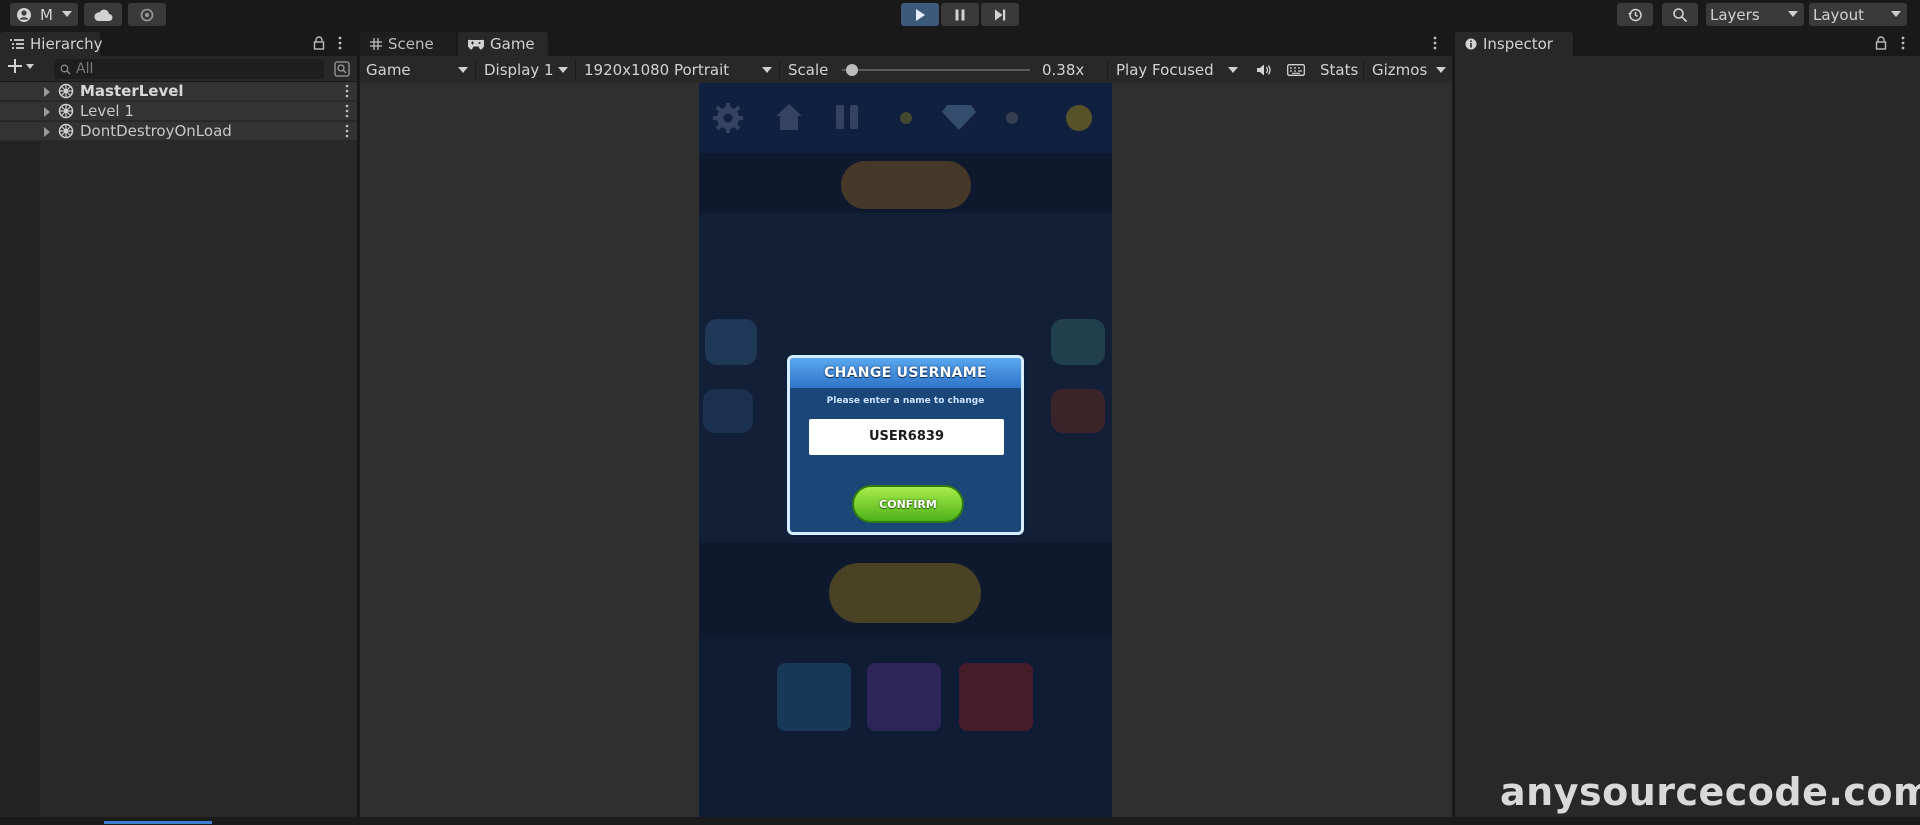  What do you see at coordinates (1165, 69) in the screenshot?
I see `play-mode-label: Play Focused` at bounding box center [1165, 69].